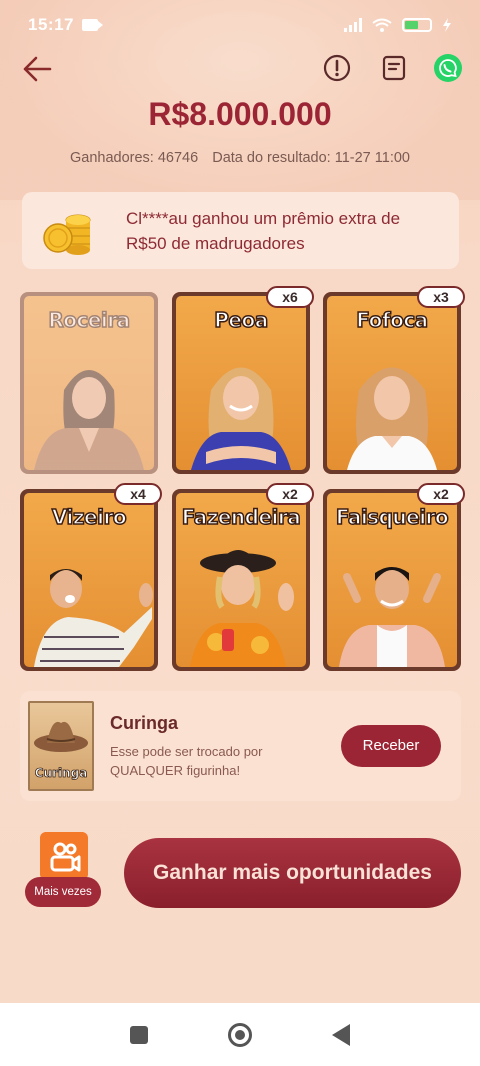 The image size is (480, 1066). I want to click on charging-icon, so click(447, 25).